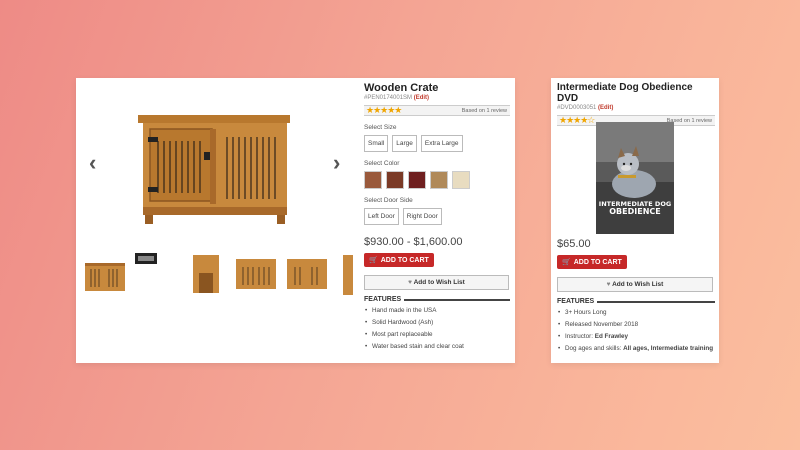 This screenshot has height=450, width=800. Describe the element at coordinates (635, 211) in the screenshot. I see `cover-title-line-2: OBEDIENCE` at that location.